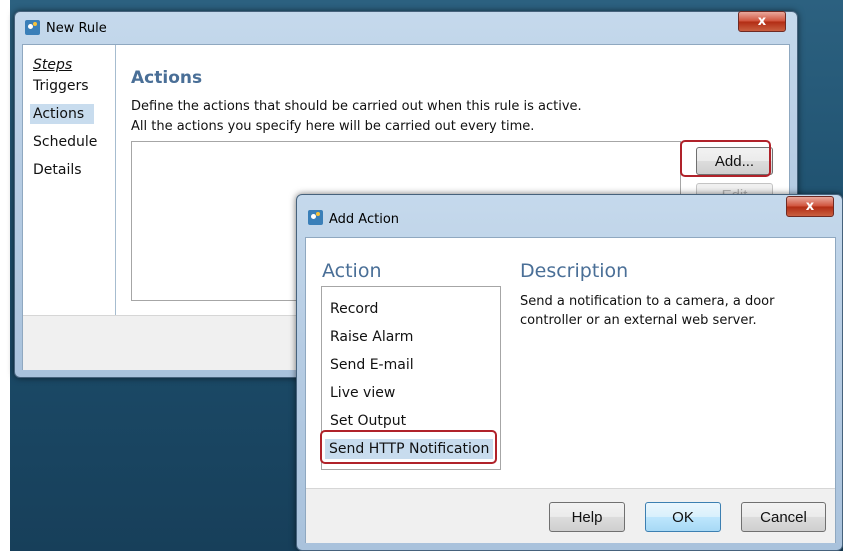  What do you see at coordinates (408, 447) in the screenshot?
I see `send-http-notification-highlight` at bounding box center [408, 447].